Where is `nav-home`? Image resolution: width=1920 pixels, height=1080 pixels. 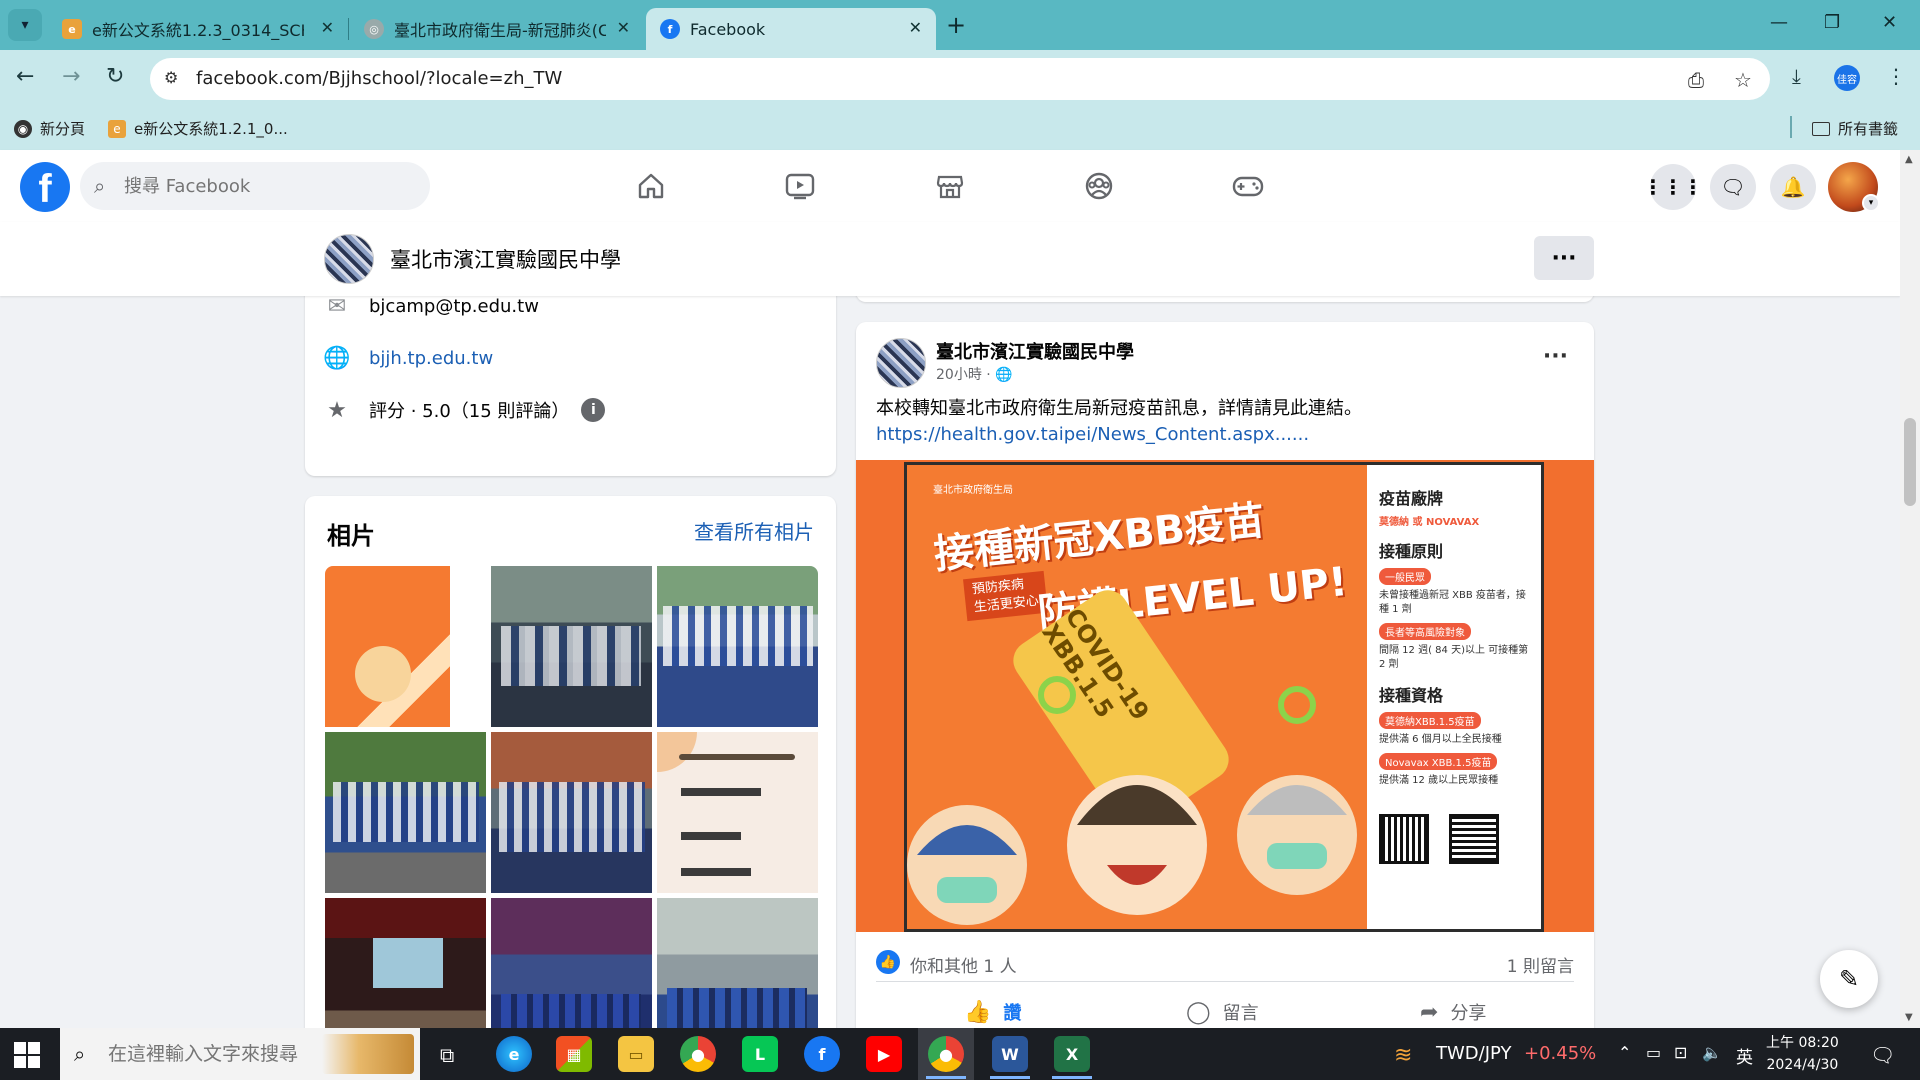 nav-home is located at coordinates (651, 186).